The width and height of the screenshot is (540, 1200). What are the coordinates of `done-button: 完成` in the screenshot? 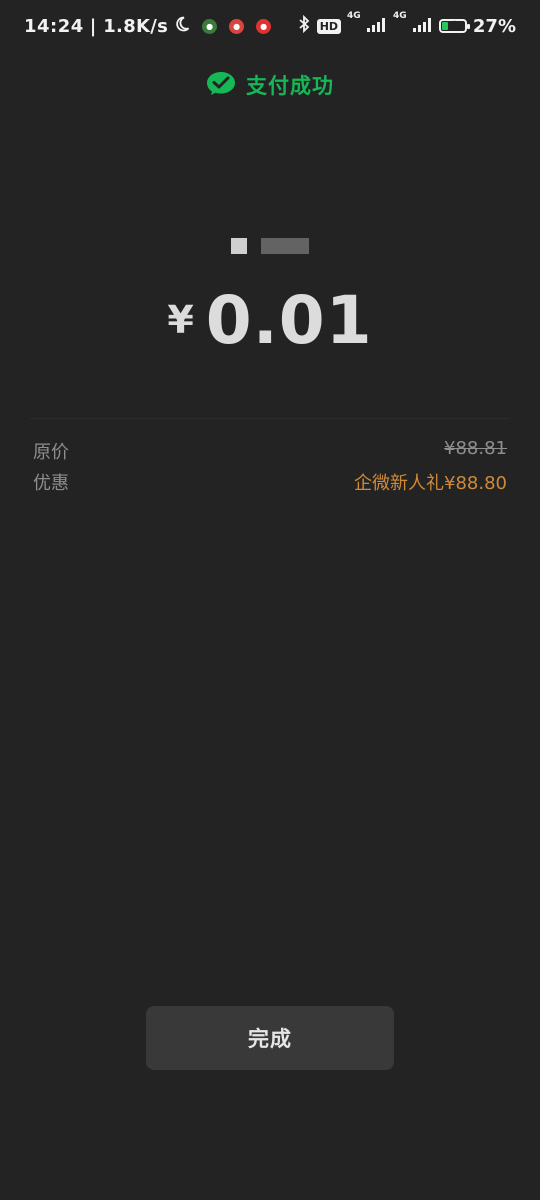 It's located at (270, 1038).